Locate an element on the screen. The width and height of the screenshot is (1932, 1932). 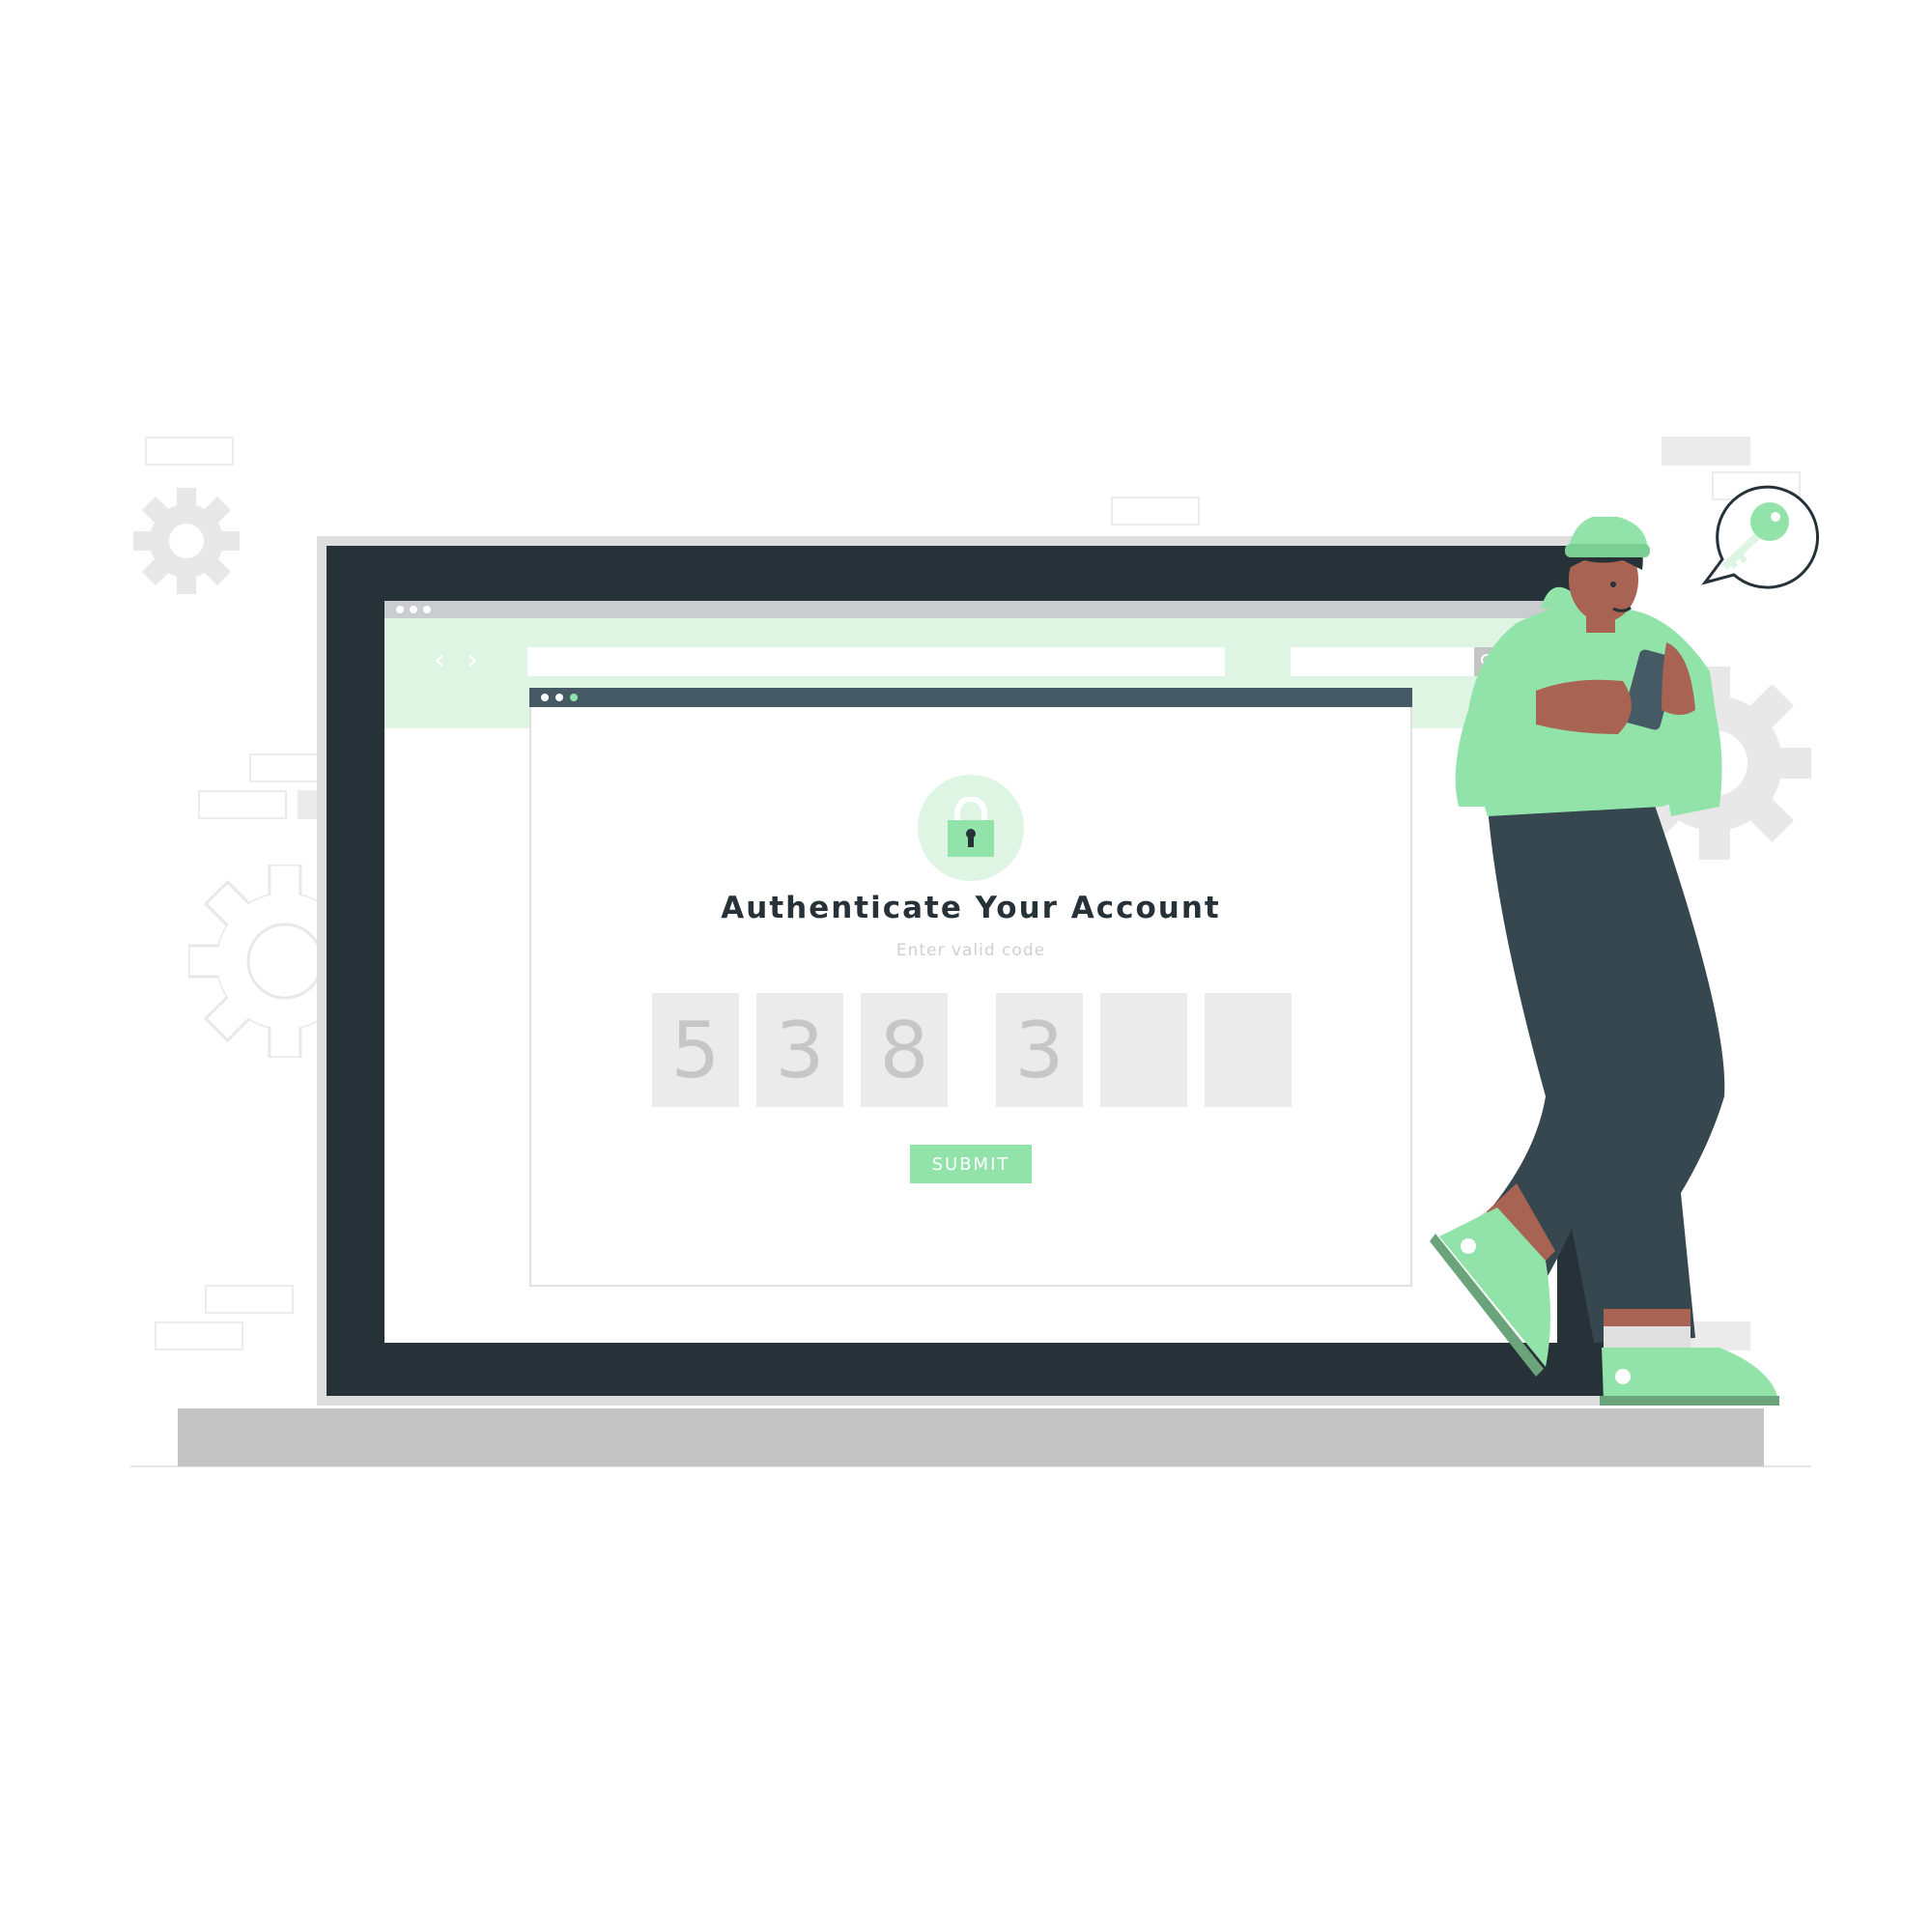
code-digit-3: 8 is located at coordinates (904, 1050).